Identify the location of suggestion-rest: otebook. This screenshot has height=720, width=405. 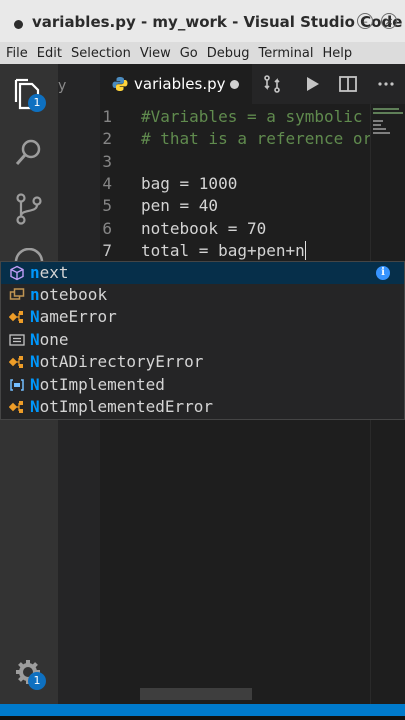
(73, 294).